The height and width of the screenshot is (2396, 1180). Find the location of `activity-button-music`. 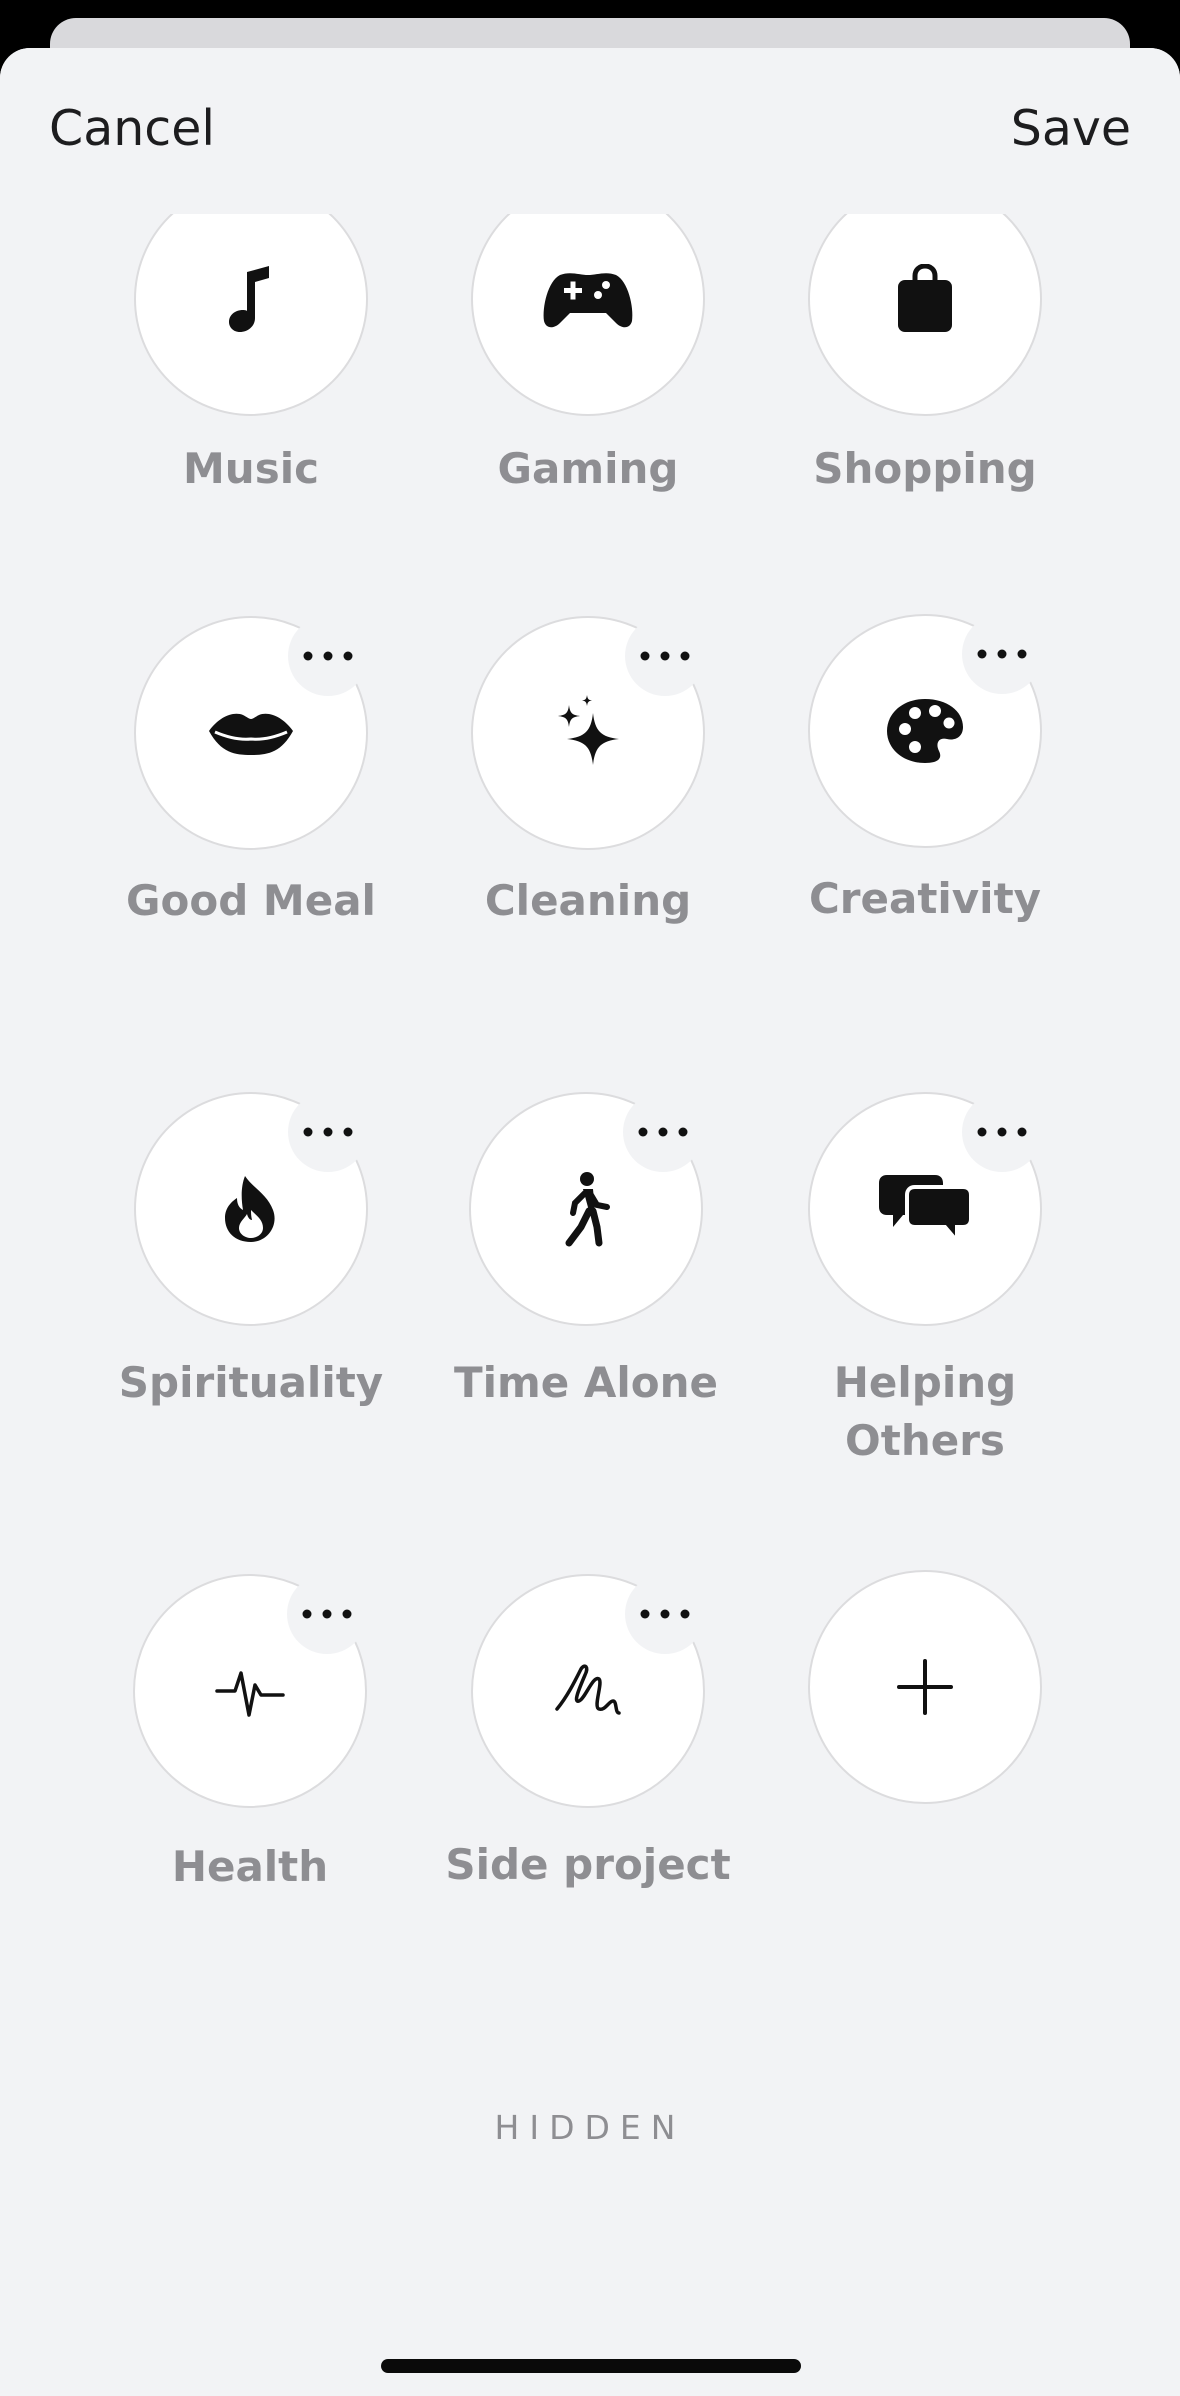

activity-button-music is located at coordinates (251, 299).